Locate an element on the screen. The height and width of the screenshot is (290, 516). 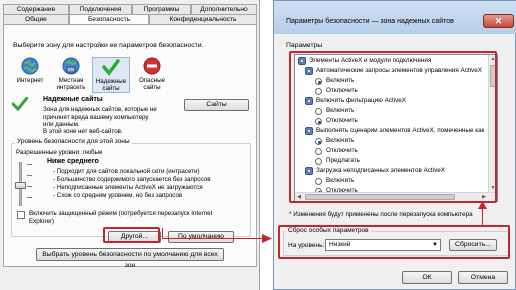
globe-icon is located at coordinates (30, 66).